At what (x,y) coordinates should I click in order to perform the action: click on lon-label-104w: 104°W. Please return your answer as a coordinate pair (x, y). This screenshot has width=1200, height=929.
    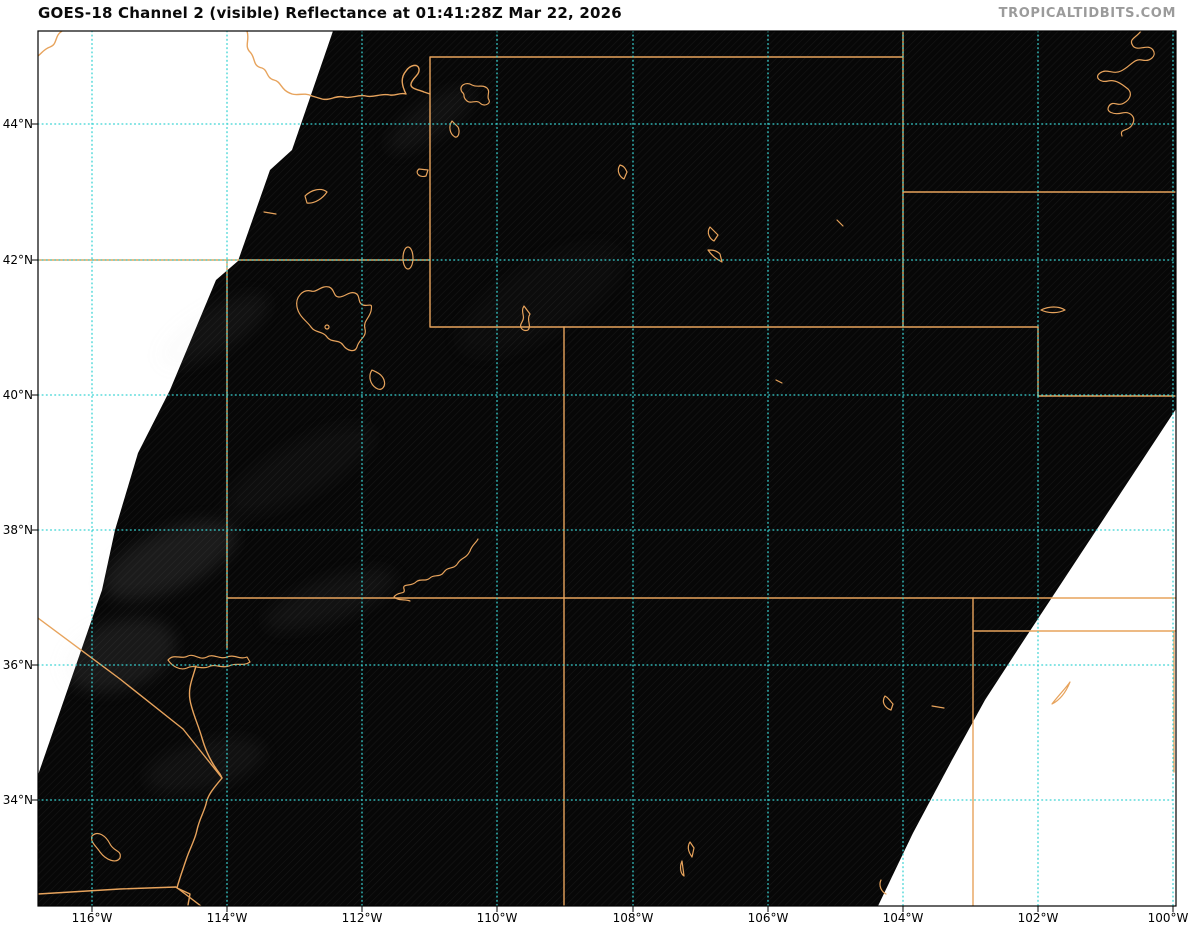
    Looking at the image, I should click on (903, 918).